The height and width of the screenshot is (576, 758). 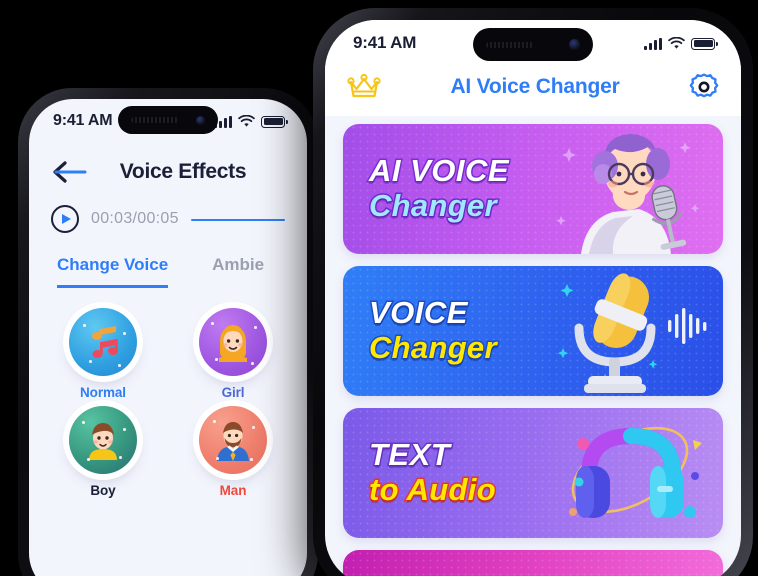 I want to click on settings-gear-icon, so click(x=704, y=87).